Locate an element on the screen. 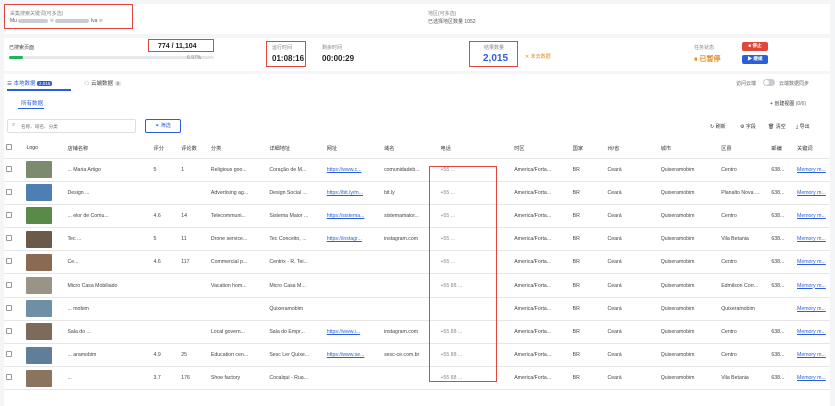 Image resolution: width=835 pixels, height=406 pixels. search-box: ⌕ is located at coordinates (71, 126).